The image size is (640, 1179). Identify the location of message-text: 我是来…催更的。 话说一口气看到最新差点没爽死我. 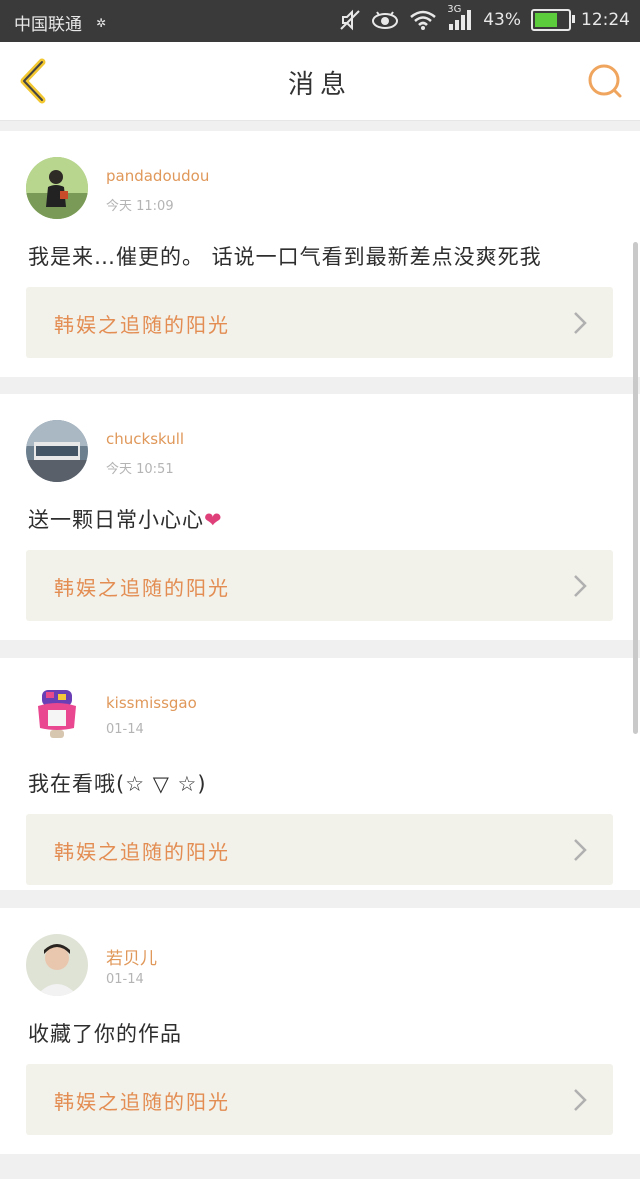
(285, 257).